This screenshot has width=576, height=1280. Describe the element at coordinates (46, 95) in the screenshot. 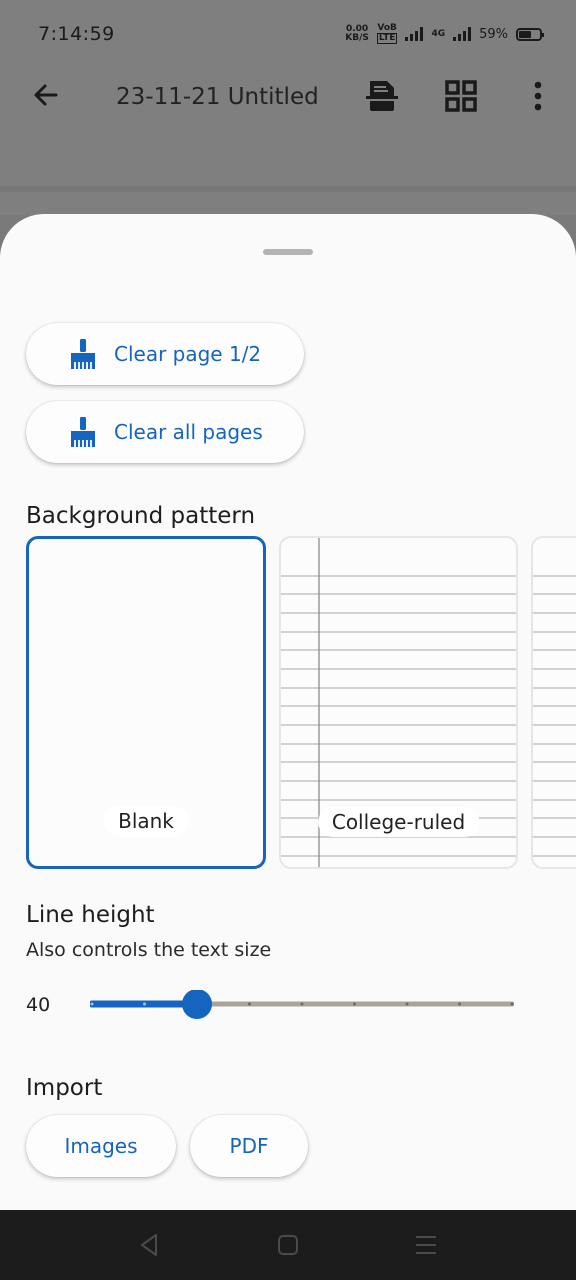

I see `arrow-back-icon` at that location.